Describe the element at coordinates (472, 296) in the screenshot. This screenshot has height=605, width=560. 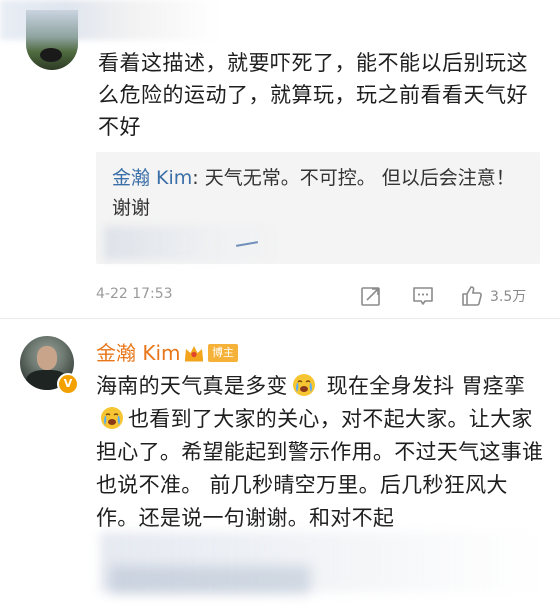
I see `like-icon` at that location.